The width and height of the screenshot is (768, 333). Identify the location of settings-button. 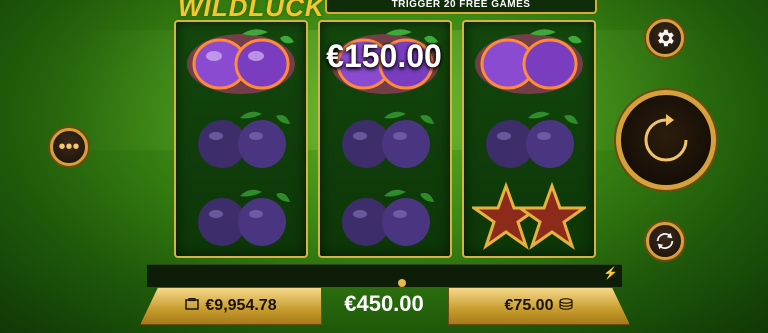
(665, 38).